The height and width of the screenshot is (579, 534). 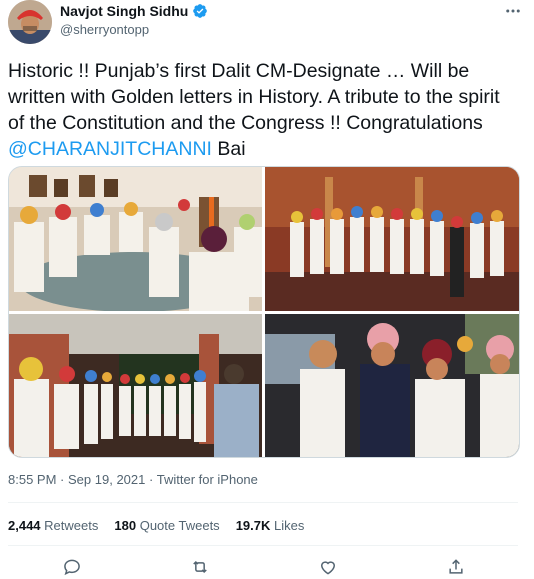 I want to click on tweet-source: Twitter for iPhone, so click(x=207, y=479).